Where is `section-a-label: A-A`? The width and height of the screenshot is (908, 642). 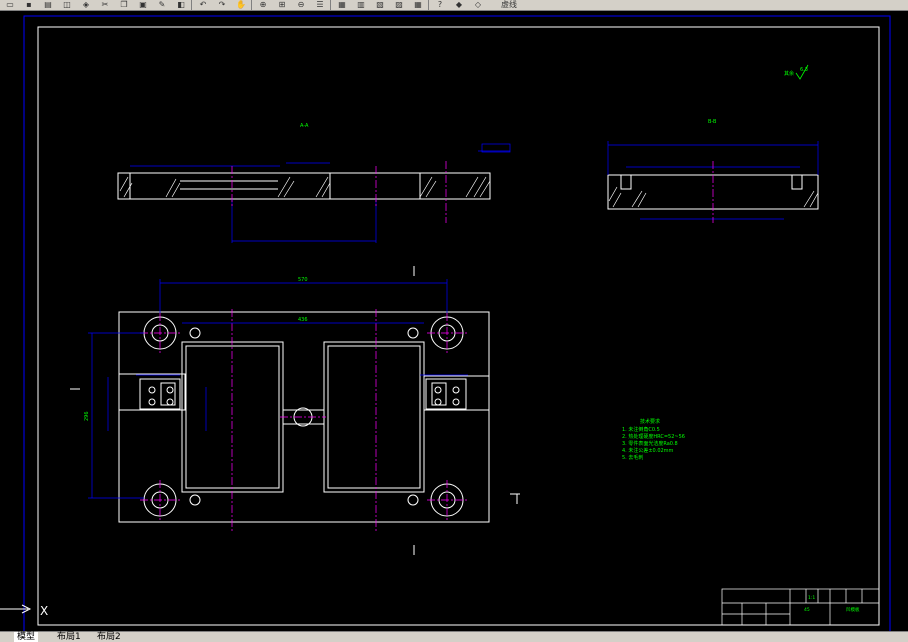
section-a-label: A-A is located at coordinates (304, 126).